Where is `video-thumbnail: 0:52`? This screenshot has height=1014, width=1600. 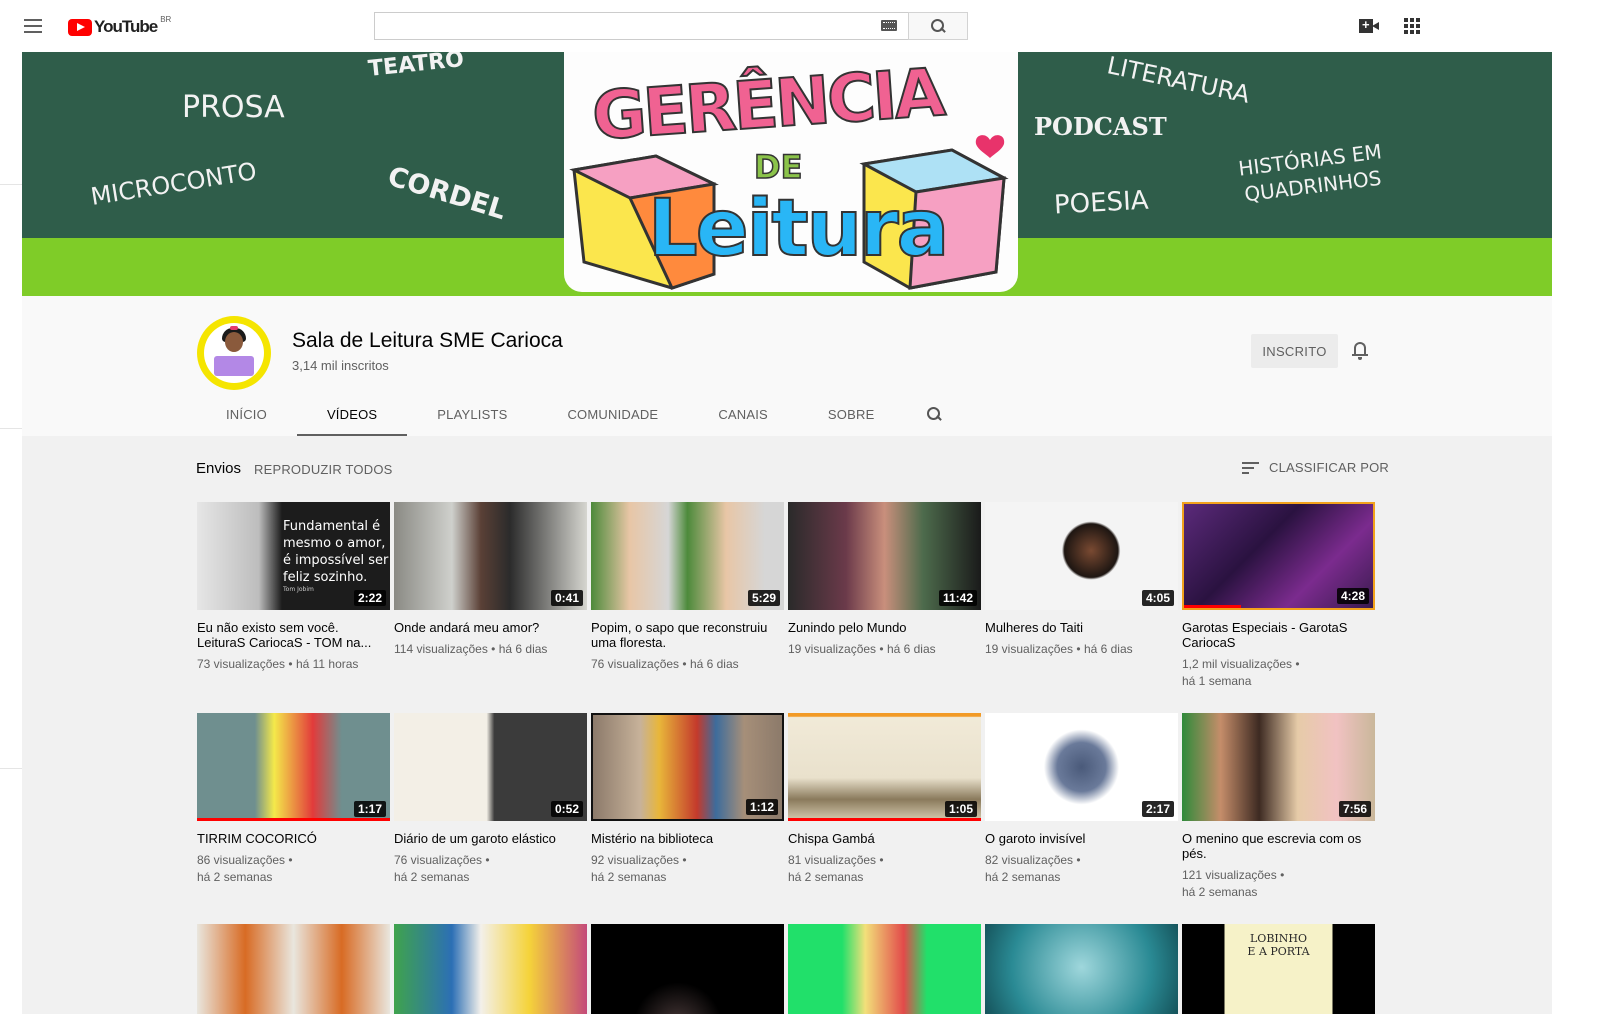
video-thumbnail: 0:52 is located at coordinates (490, 767).